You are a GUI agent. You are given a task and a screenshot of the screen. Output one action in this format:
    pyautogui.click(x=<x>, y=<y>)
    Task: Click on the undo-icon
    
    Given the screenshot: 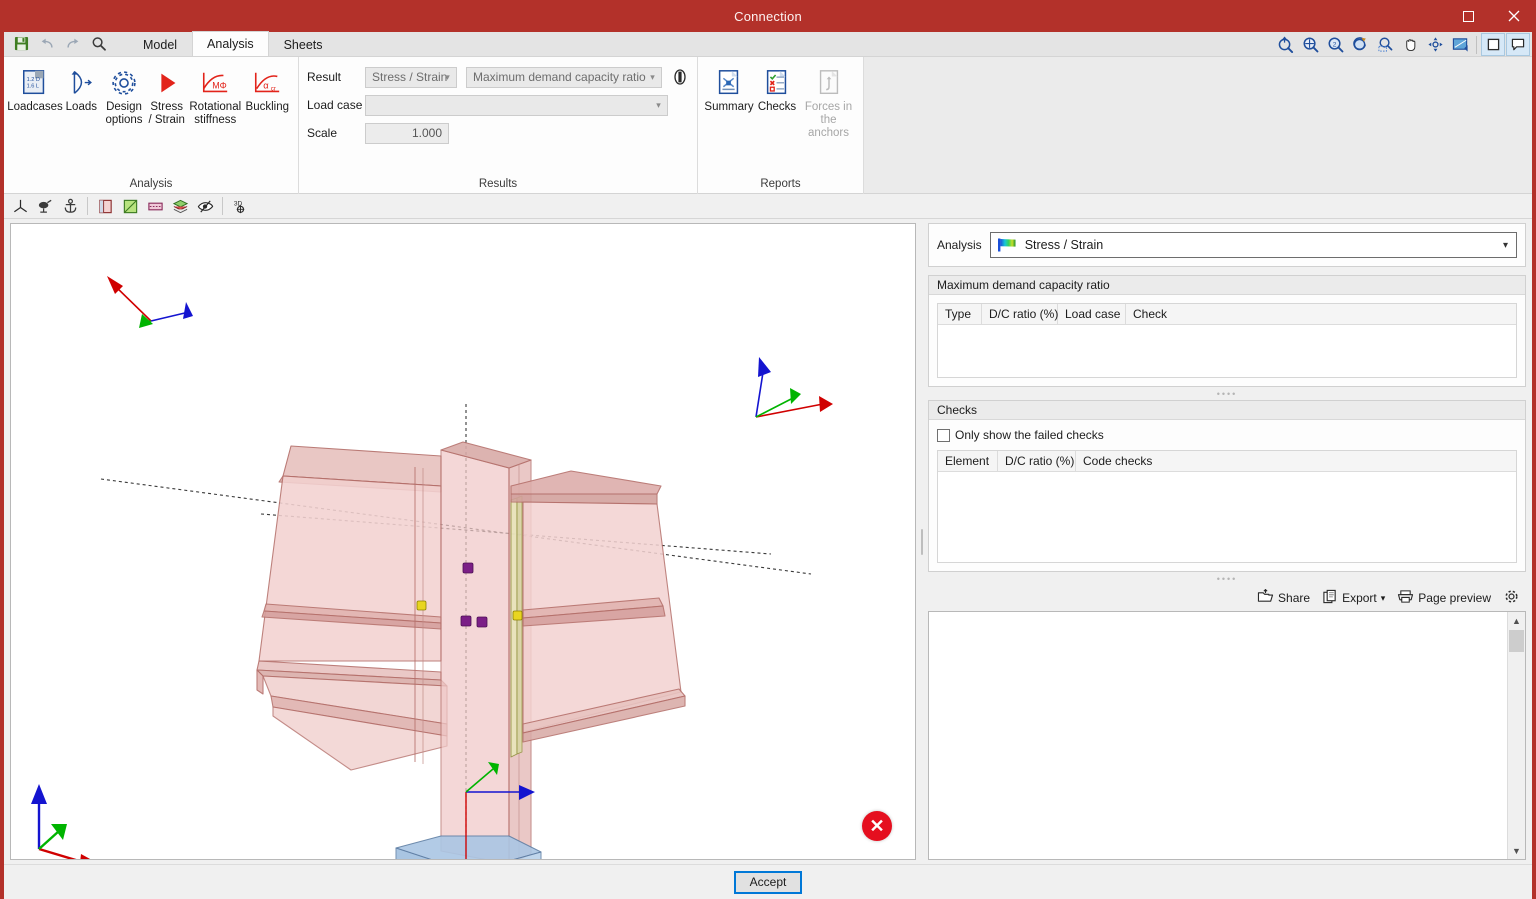 What is the action you would take?
    pyautogui.click(x=47, y=43)
    